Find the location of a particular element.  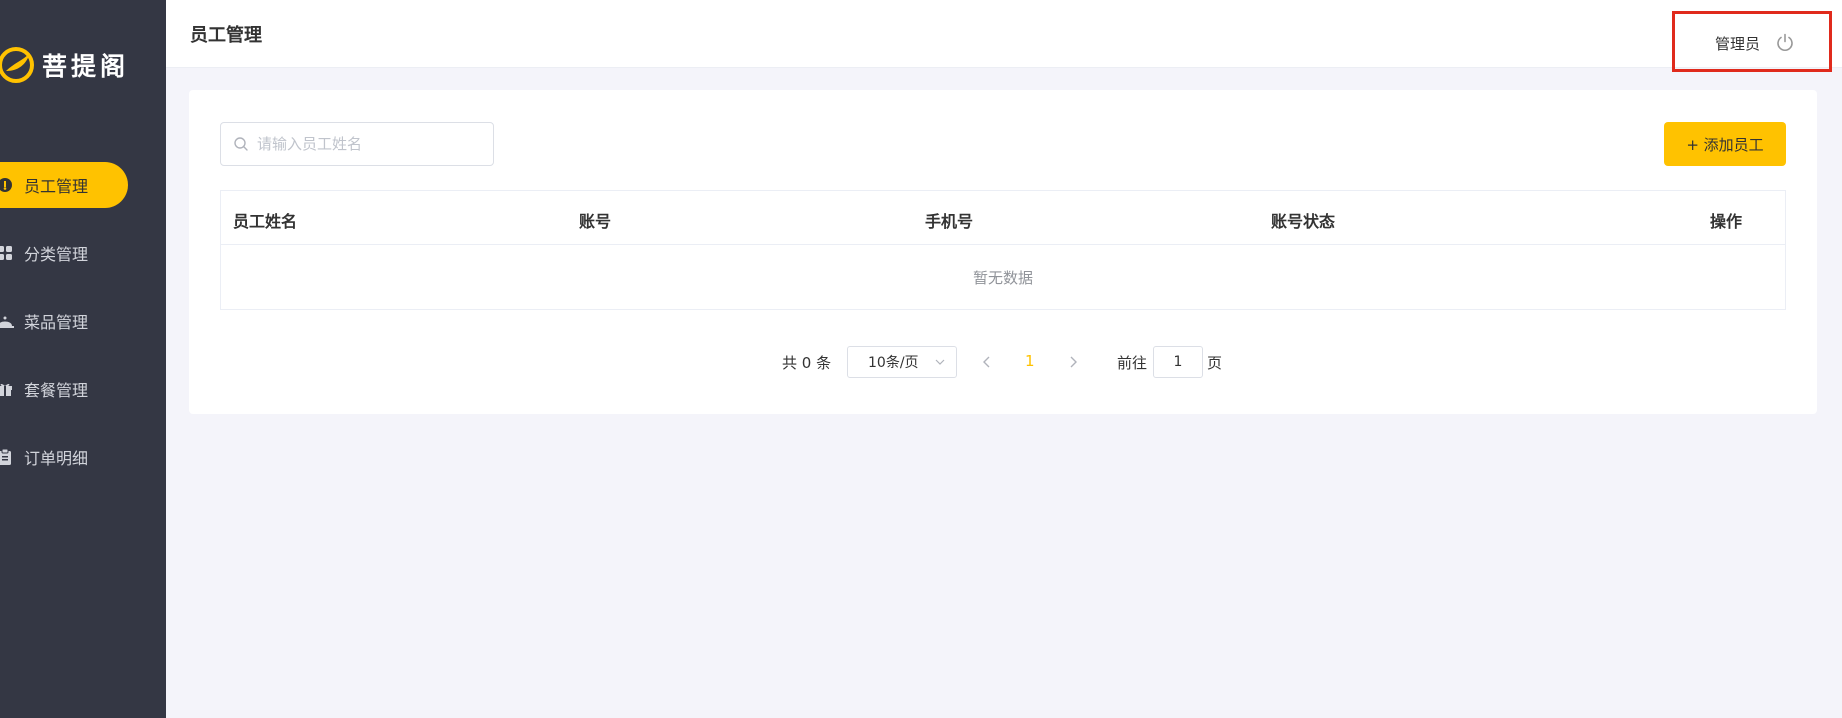

chevron-left-icon is located at coordinates (987, 362).